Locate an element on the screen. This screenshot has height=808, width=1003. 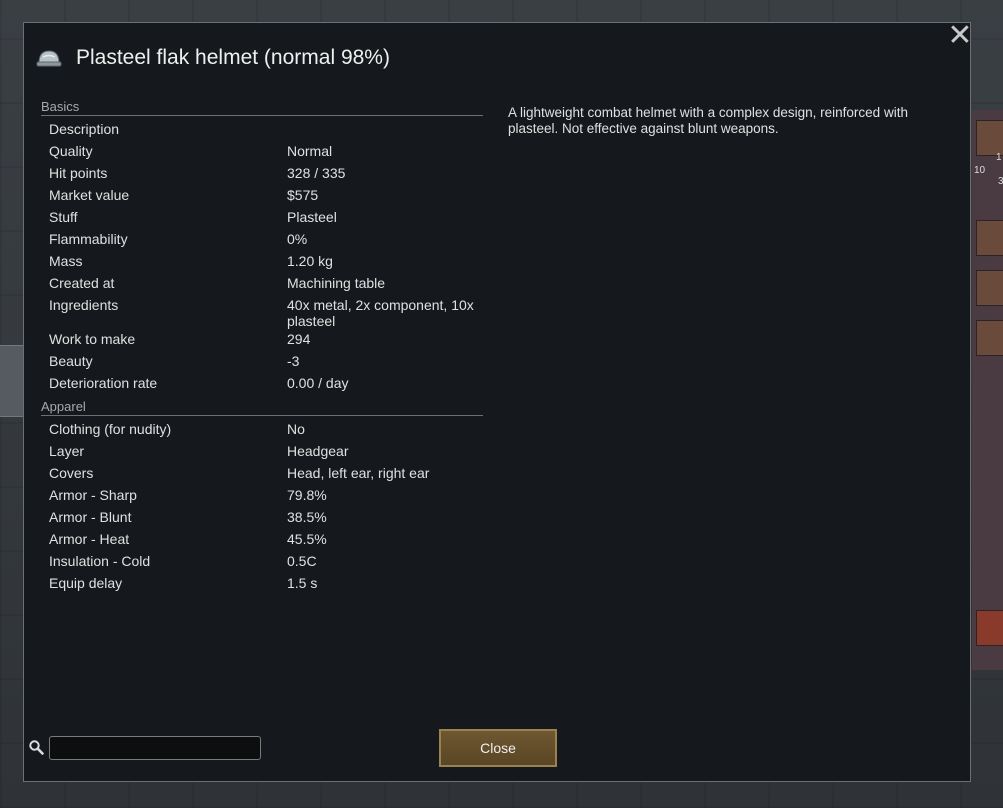
stat-value: 1.20 kg is located at coordinates (310, 261).